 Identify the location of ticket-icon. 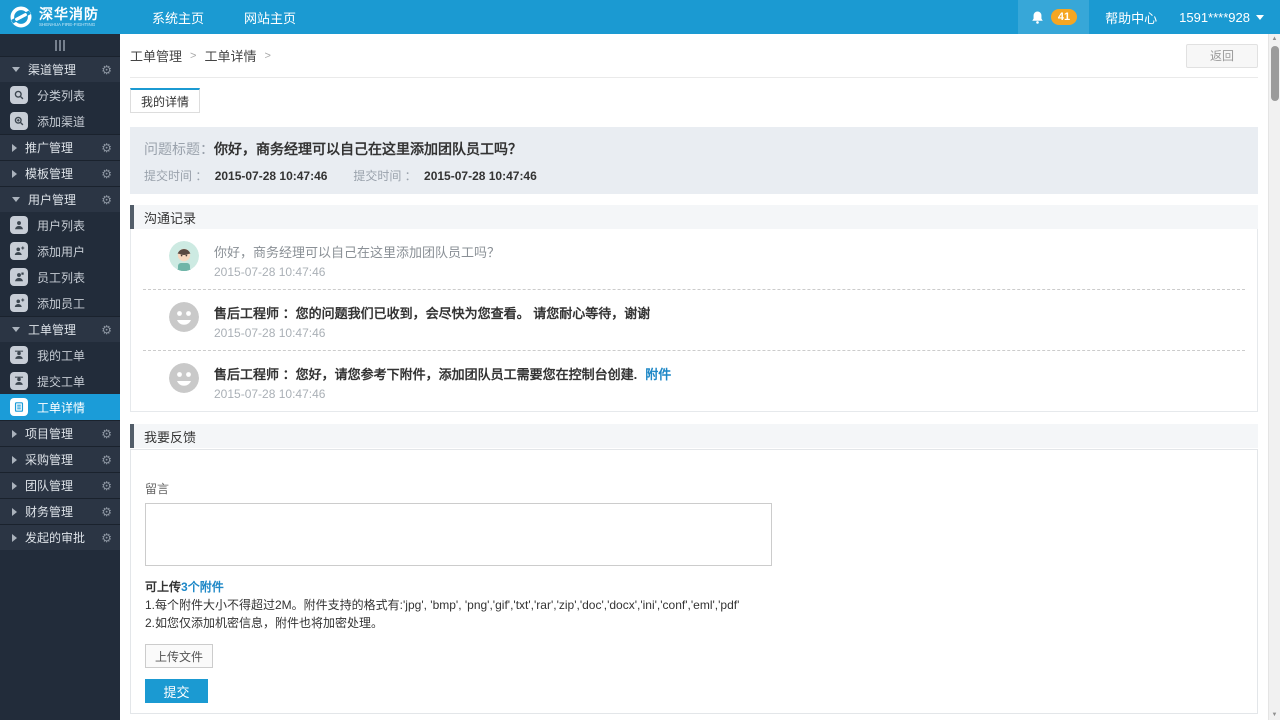
(19, 381).